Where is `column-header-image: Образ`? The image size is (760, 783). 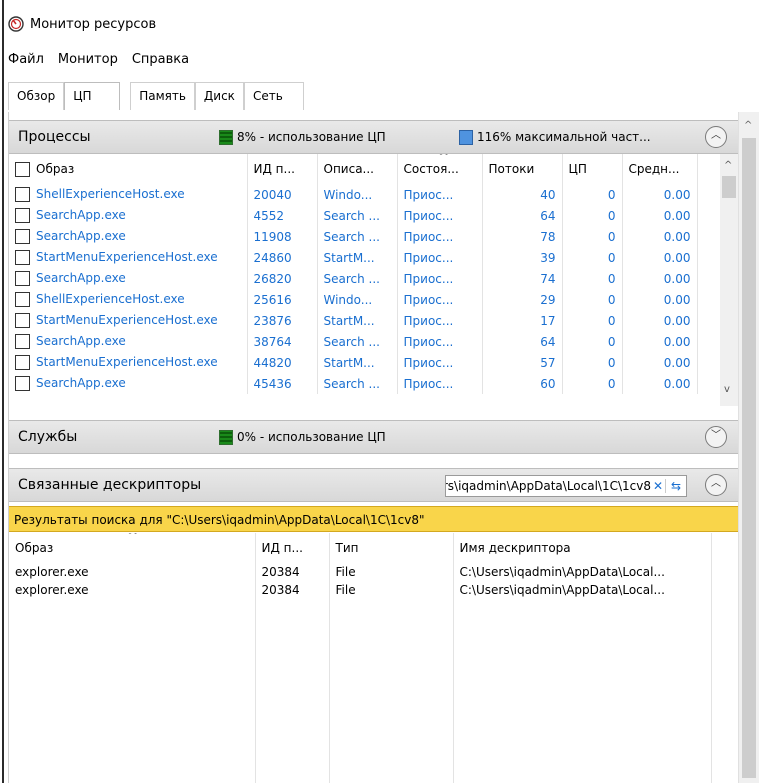
column-header-image: Образ is located at coordinates (128, 169).